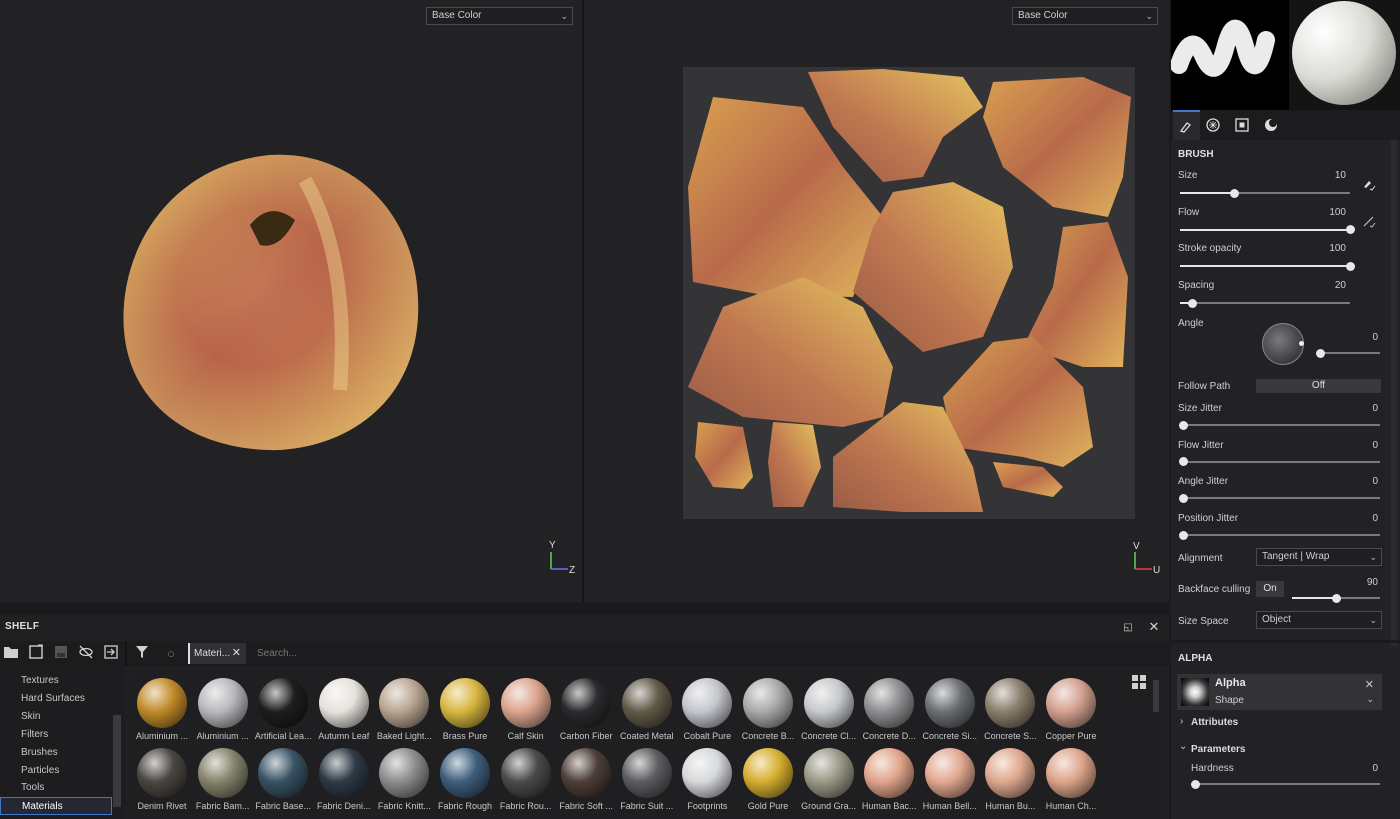 This screenshot has height=819, width=1400. Describe the element at coordinates (217, 653) in the screenshot. I see `filter-tab-materials: Materi... ✕` at that location.